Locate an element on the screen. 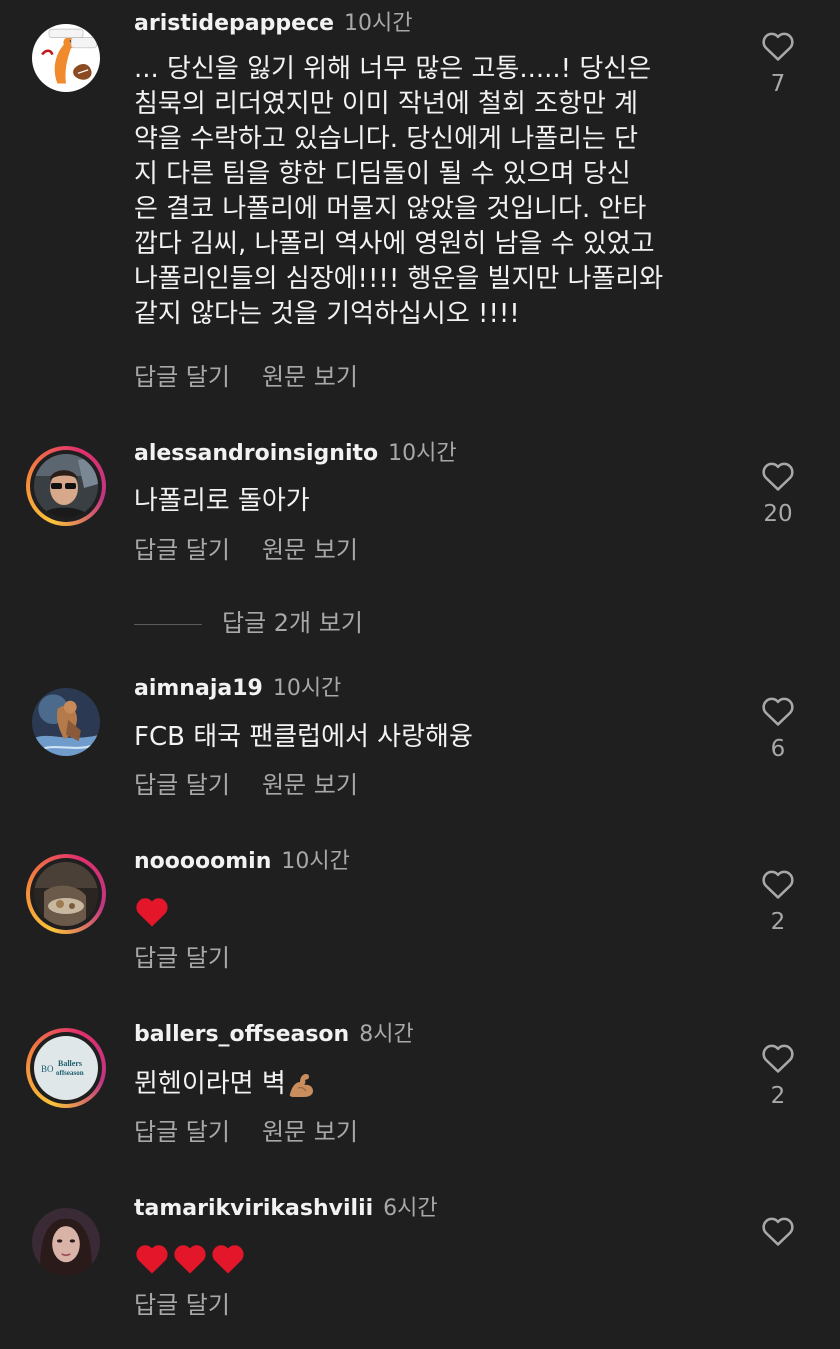  like-button: 7 is located at coordinates (778, 64).